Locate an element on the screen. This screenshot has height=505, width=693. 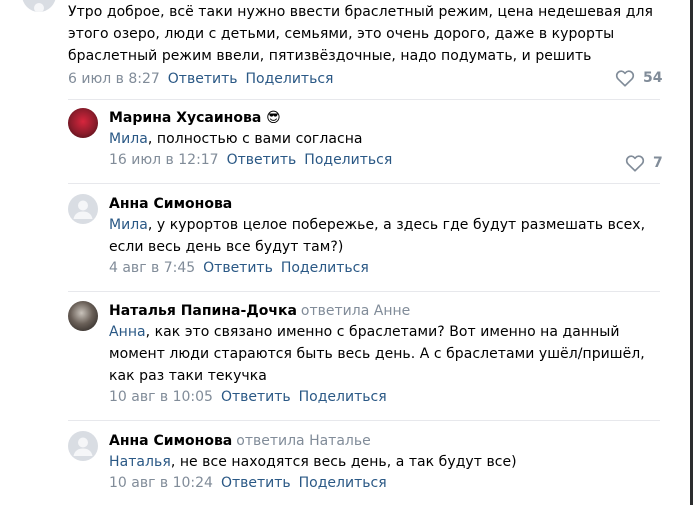
comment-meta: 10 авг в 10:05 Ответить Поделиться is located at coordinates (384, 397).